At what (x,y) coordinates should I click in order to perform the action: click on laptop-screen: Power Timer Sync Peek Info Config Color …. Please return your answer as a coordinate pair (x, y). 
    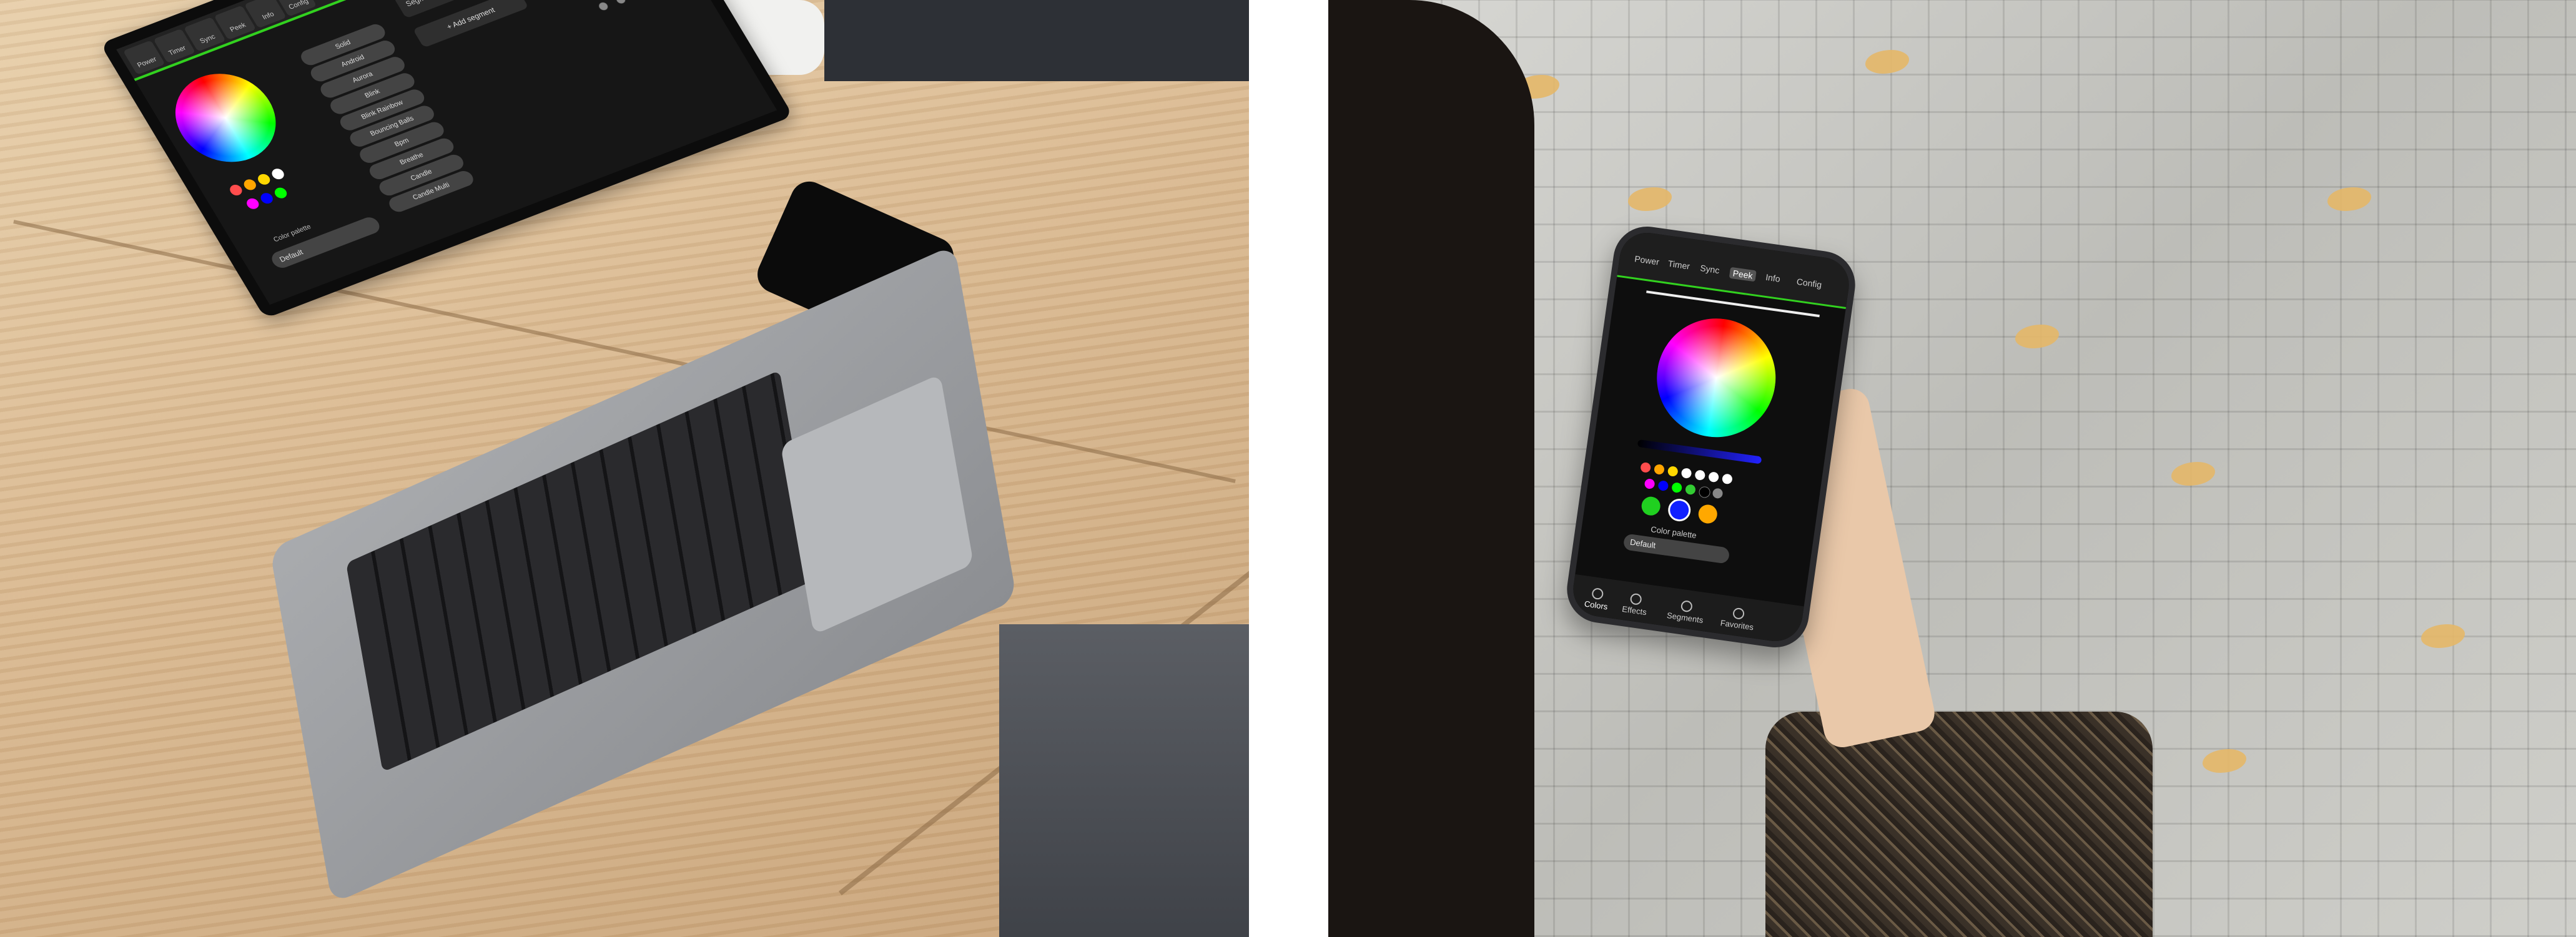
    Looking at the image, I should click on (447, 159).